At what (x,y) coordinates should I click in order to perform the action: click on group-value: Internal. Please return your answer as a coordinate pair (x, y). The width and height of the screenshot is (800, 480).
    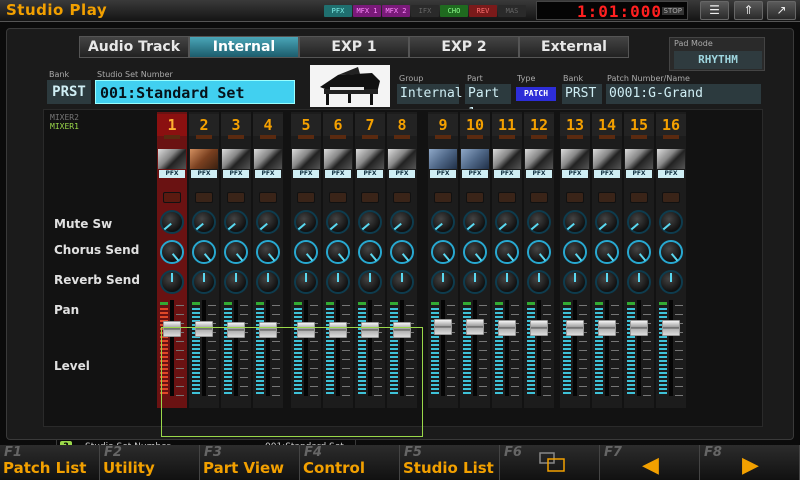
    Looking at the image, I should click on (430, 94).